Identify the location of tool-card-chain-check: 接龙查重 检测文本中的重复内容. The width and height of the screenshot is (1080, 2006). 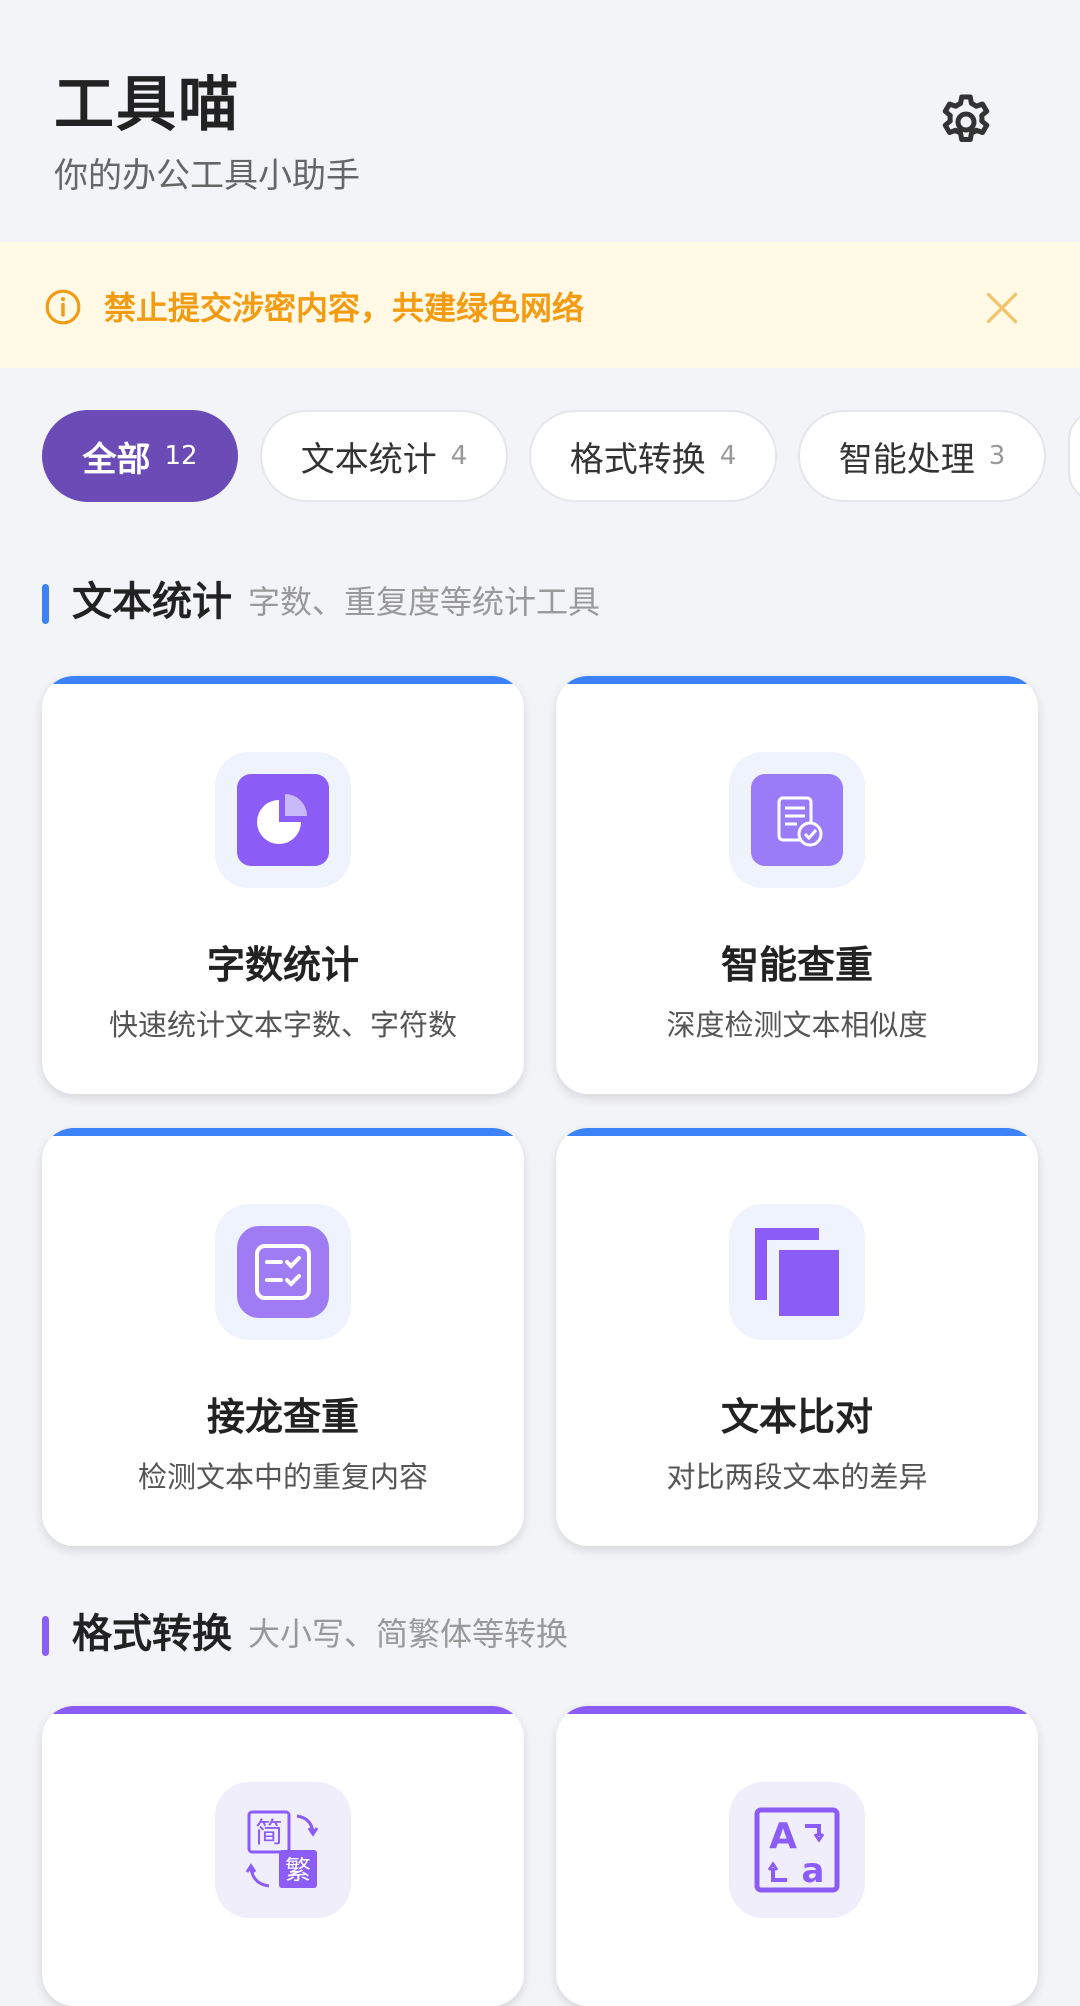
(283, 1337).